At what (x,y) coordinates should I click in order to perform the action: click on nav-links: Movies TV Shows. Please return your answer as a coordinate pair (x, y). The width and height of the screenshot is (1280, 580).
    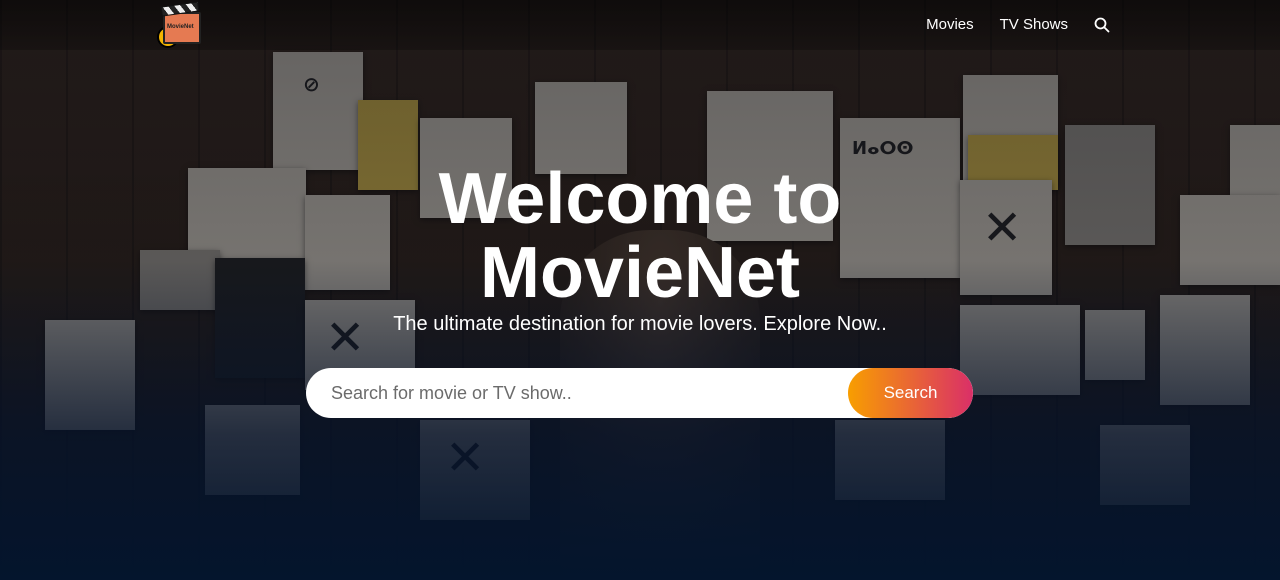
    Looking at the image, I should click on (1018, 24).